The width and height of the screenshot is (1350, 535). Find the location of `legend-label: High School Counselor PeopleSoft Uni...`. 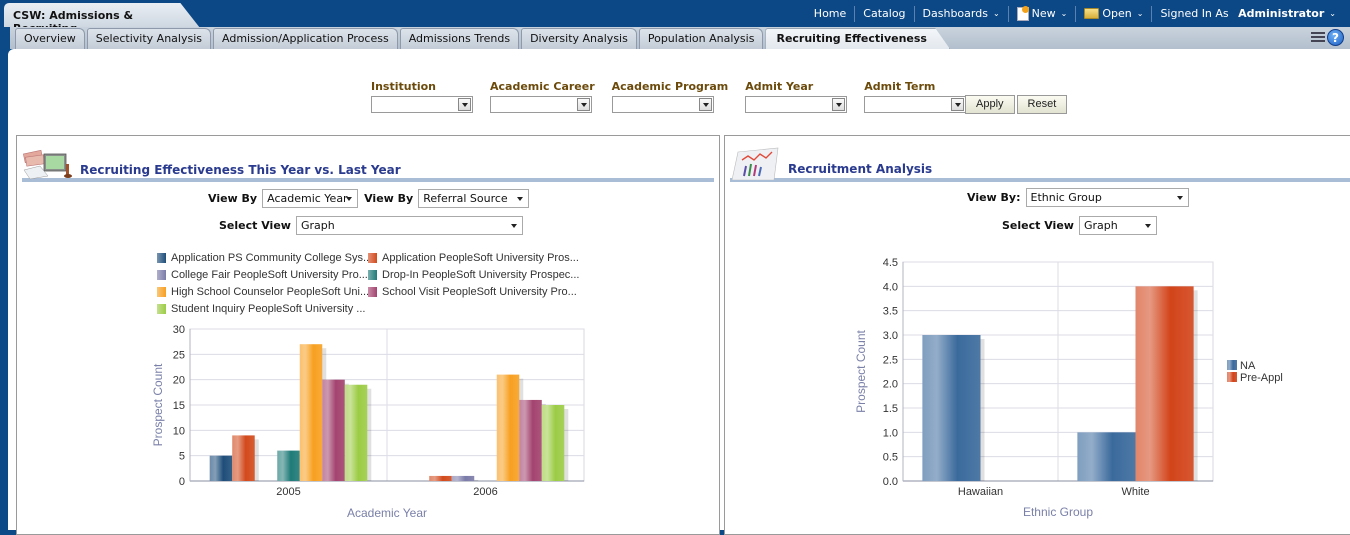

legend-label: High School Counselor PeopleSoft Uni... is located at coordinates (270, 292).